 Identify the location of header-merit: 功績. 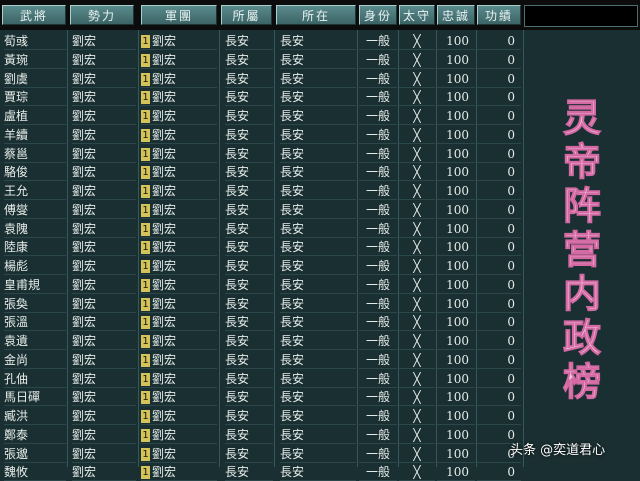
(499, 15).